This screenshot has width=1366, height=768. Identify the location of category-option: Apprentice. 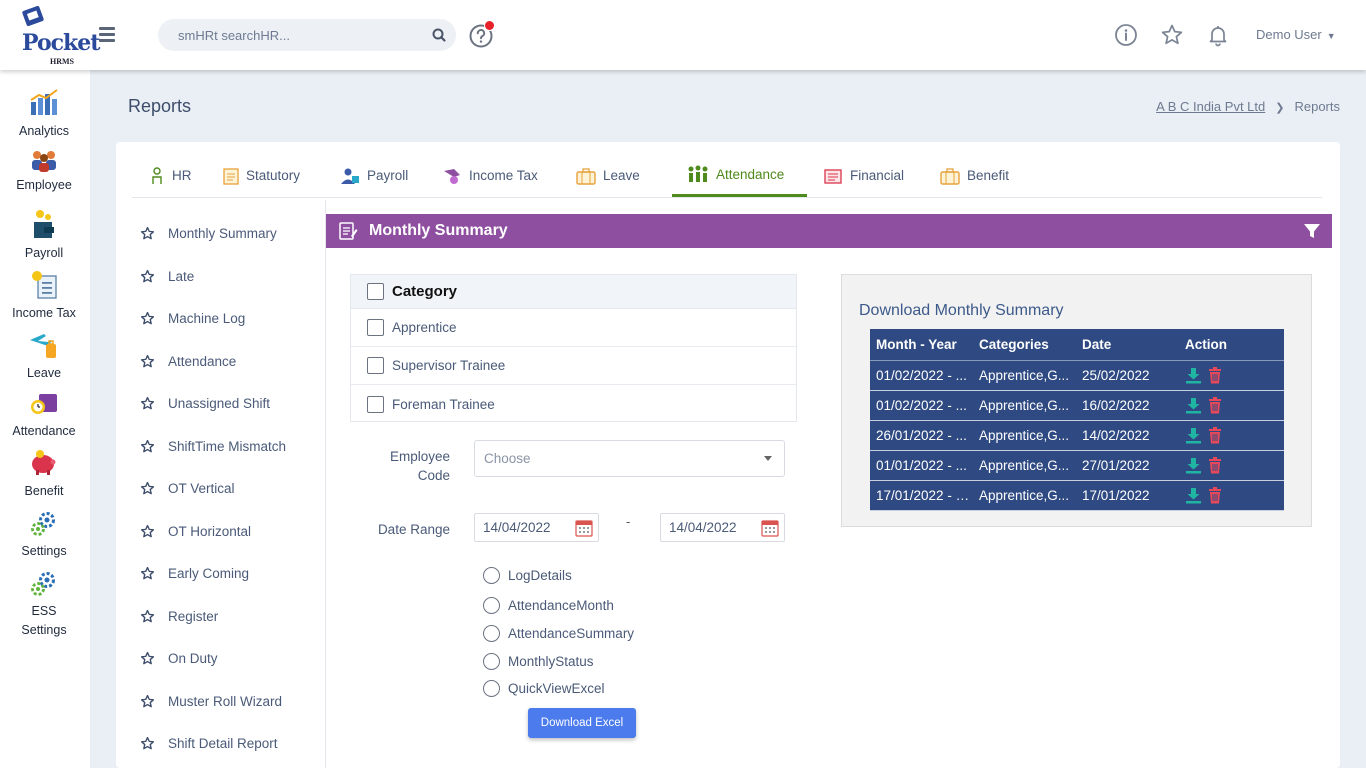
(573, 328).